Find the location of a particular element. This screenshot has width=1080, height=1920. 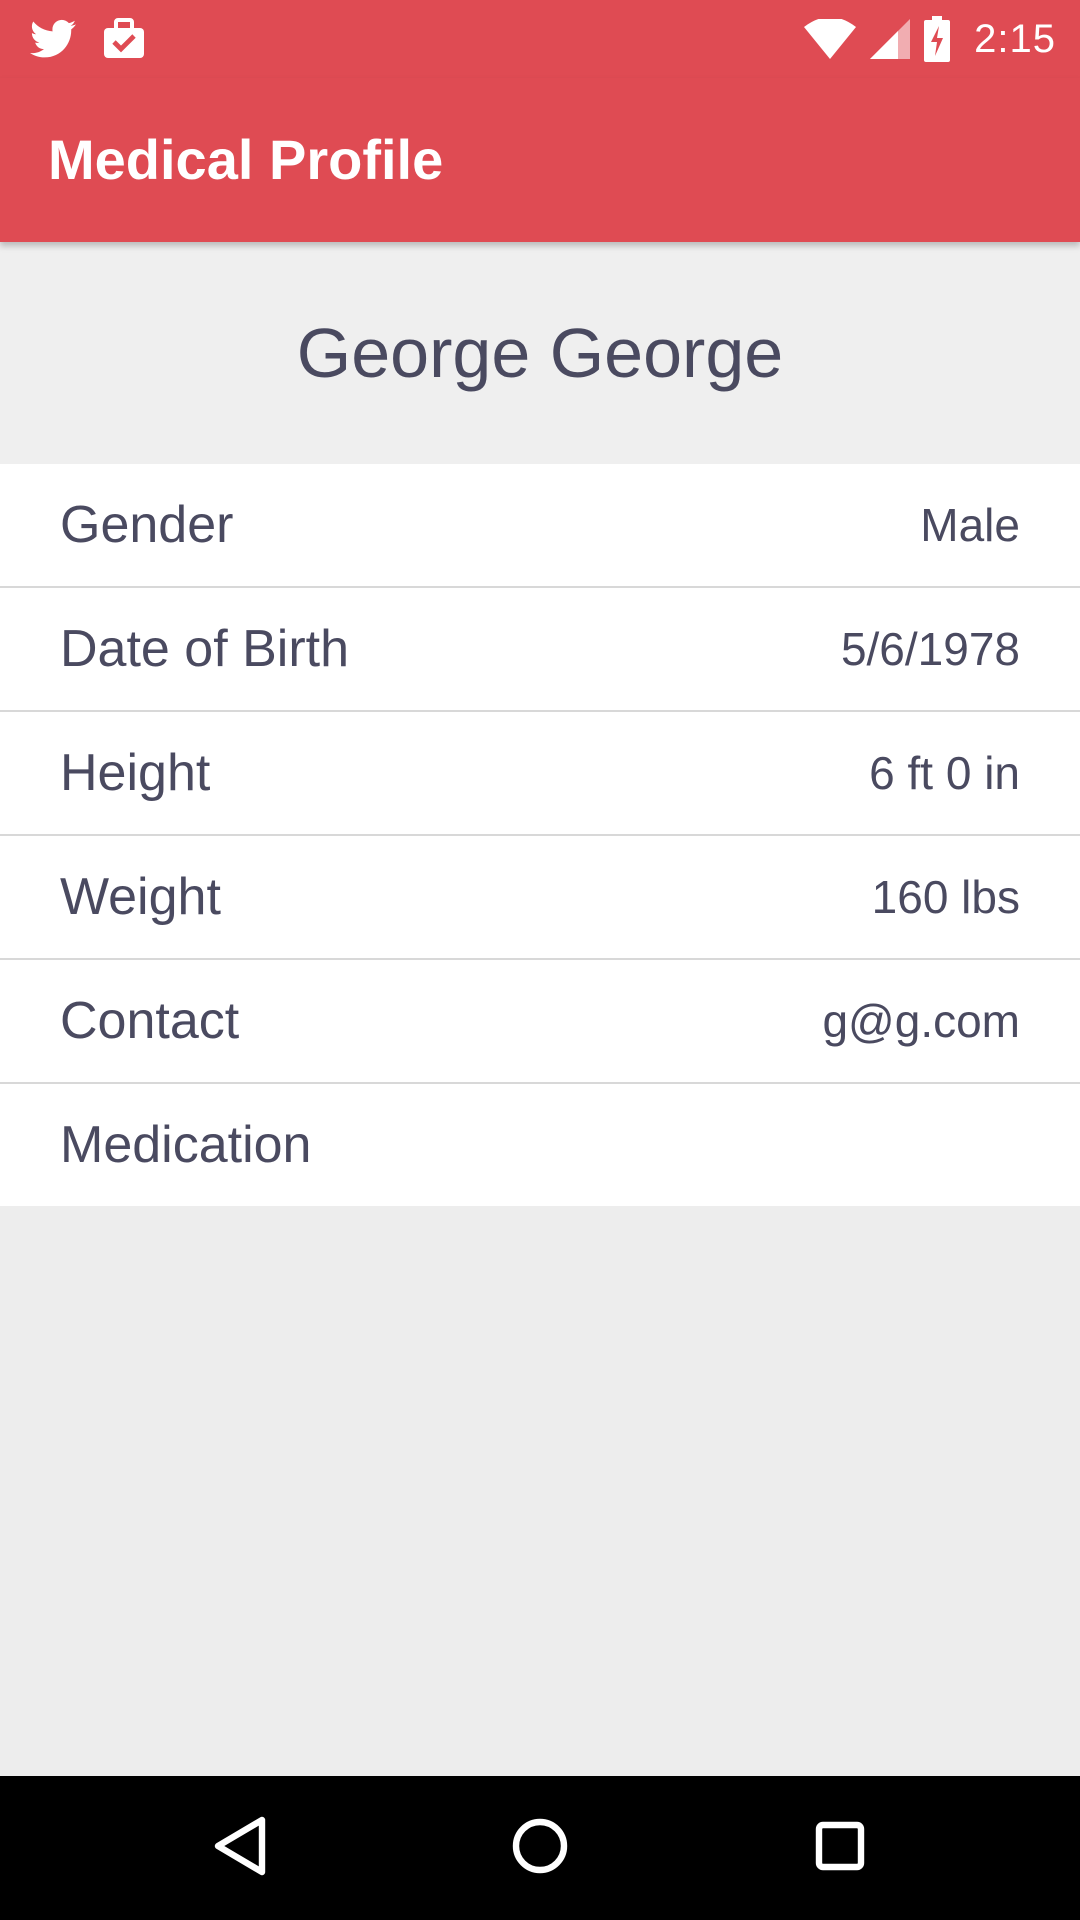

info-row-medication: Medication is located at coordinates (540, 1145).